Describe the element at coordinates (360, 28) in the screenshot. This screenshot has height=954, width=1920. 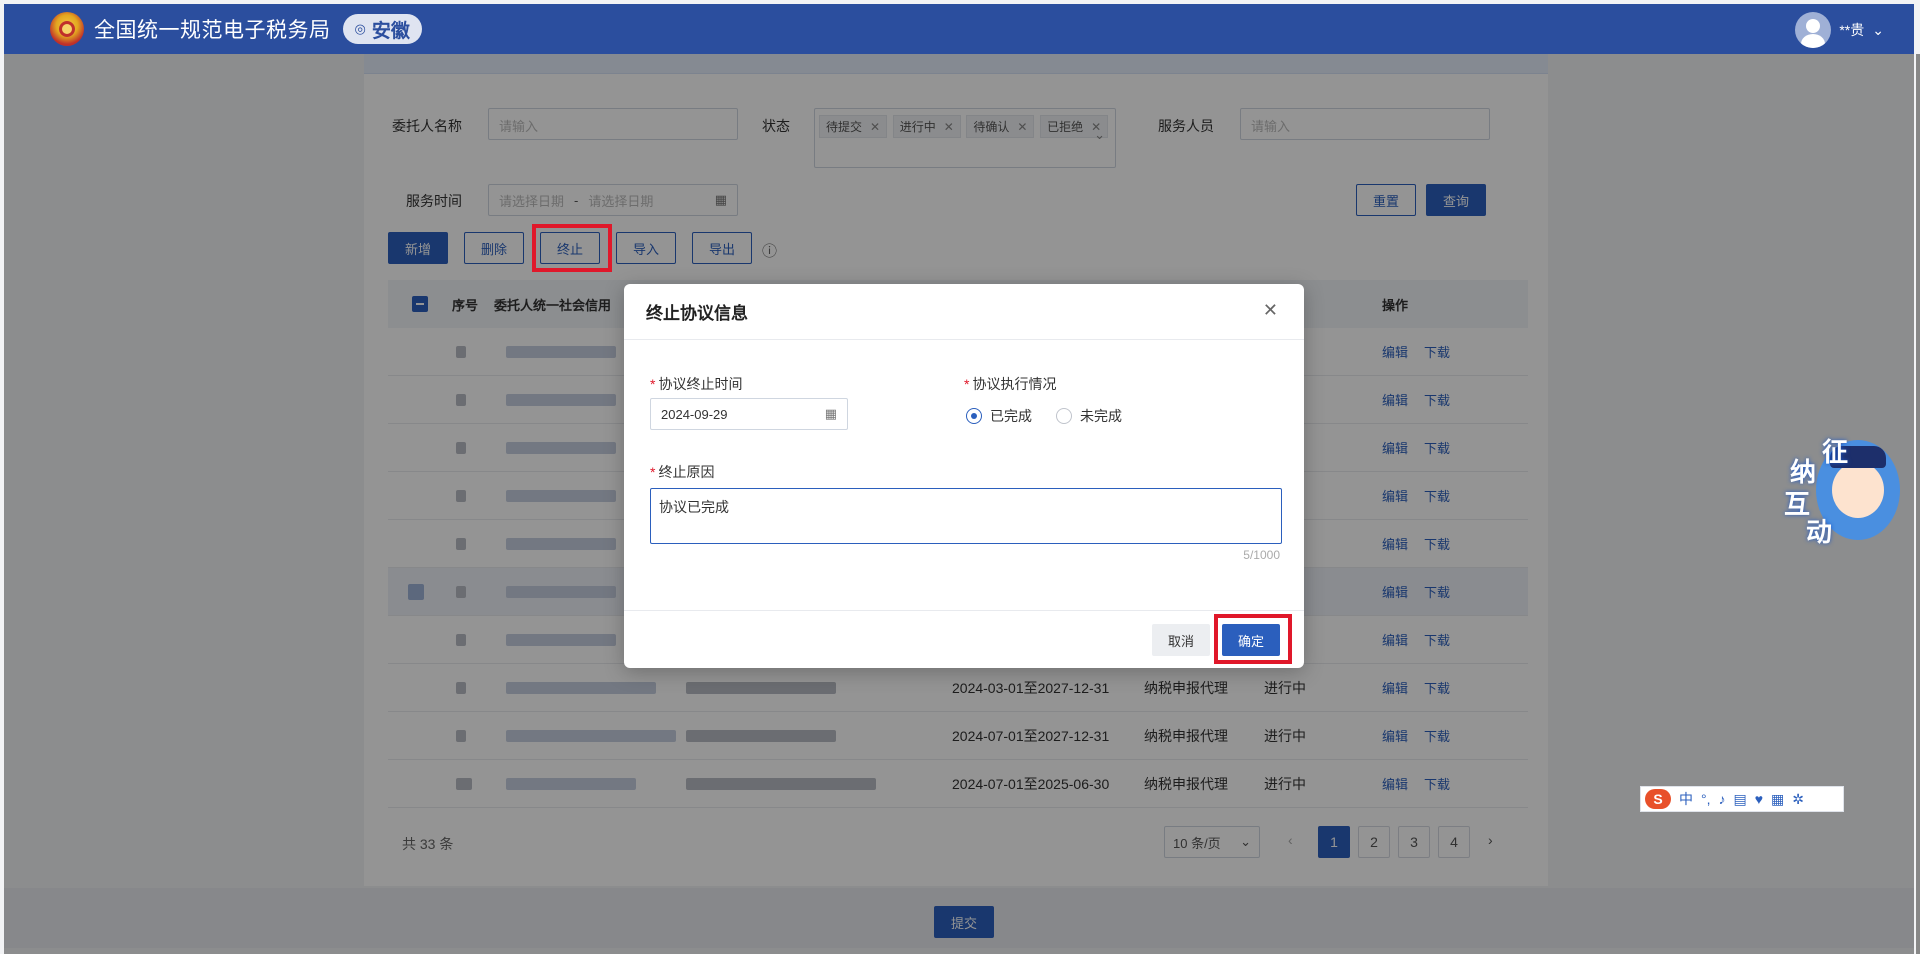
I see `location-pin-icon: ◎` at that location.